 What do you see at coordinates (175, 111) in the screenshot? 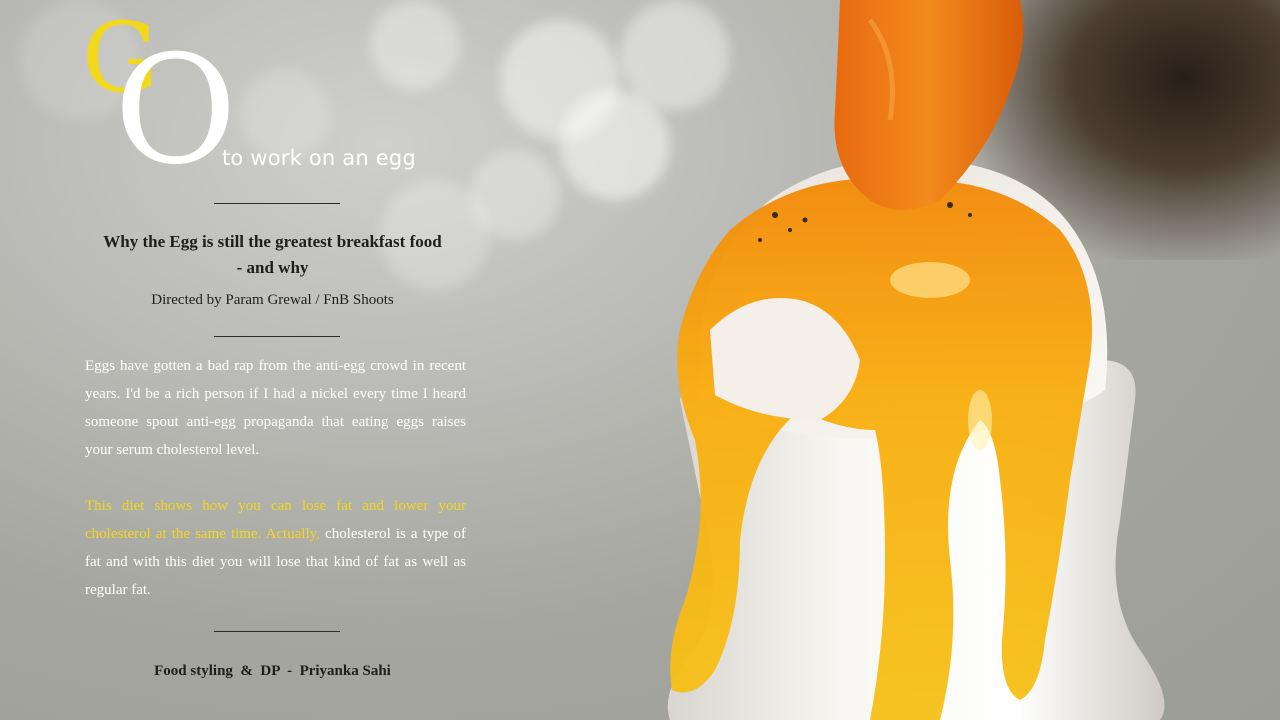
I see `logo-letter-o: O` at bounding box center [175, 111].